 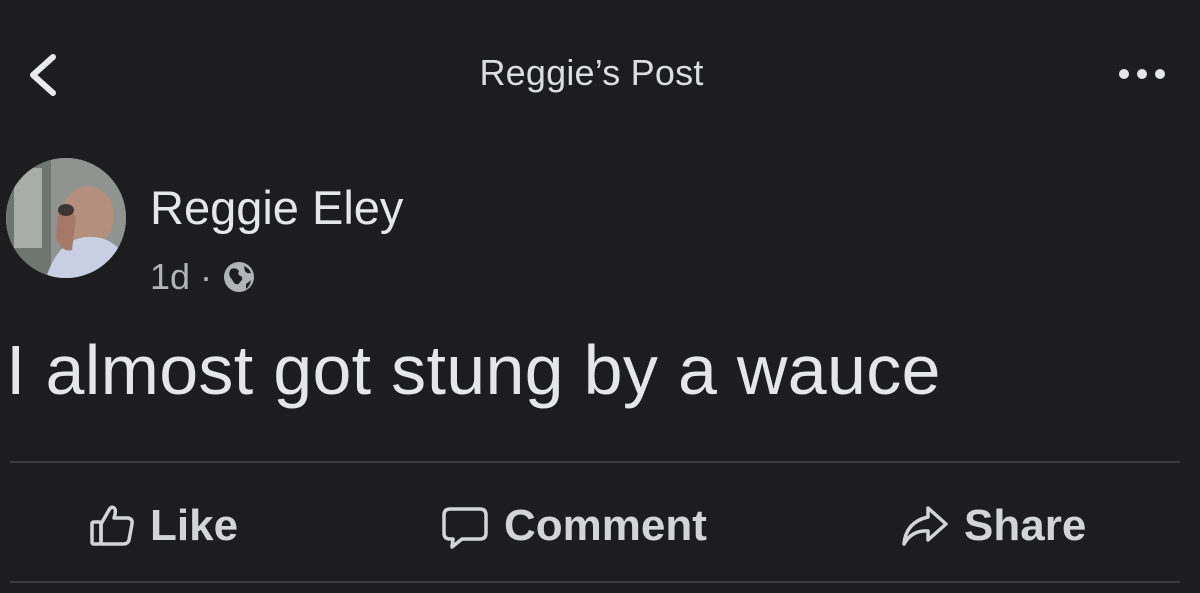 I want to click on post-text: I almost got stung by a wauce, so click(x=473, y=370).